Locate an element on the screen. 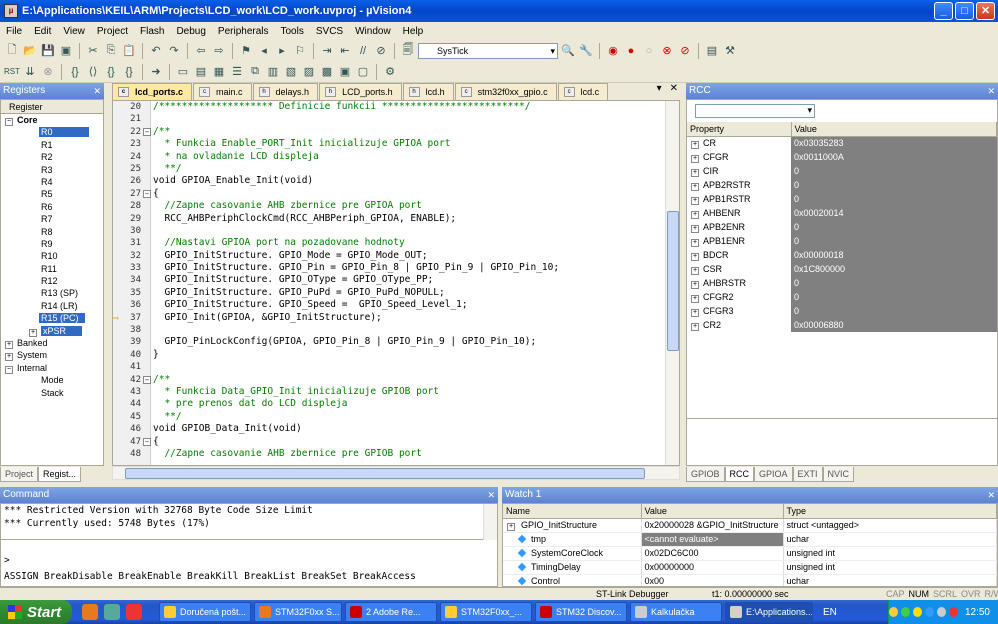  tab-gpioa: GPIOA is located at coordinates (773, 474).